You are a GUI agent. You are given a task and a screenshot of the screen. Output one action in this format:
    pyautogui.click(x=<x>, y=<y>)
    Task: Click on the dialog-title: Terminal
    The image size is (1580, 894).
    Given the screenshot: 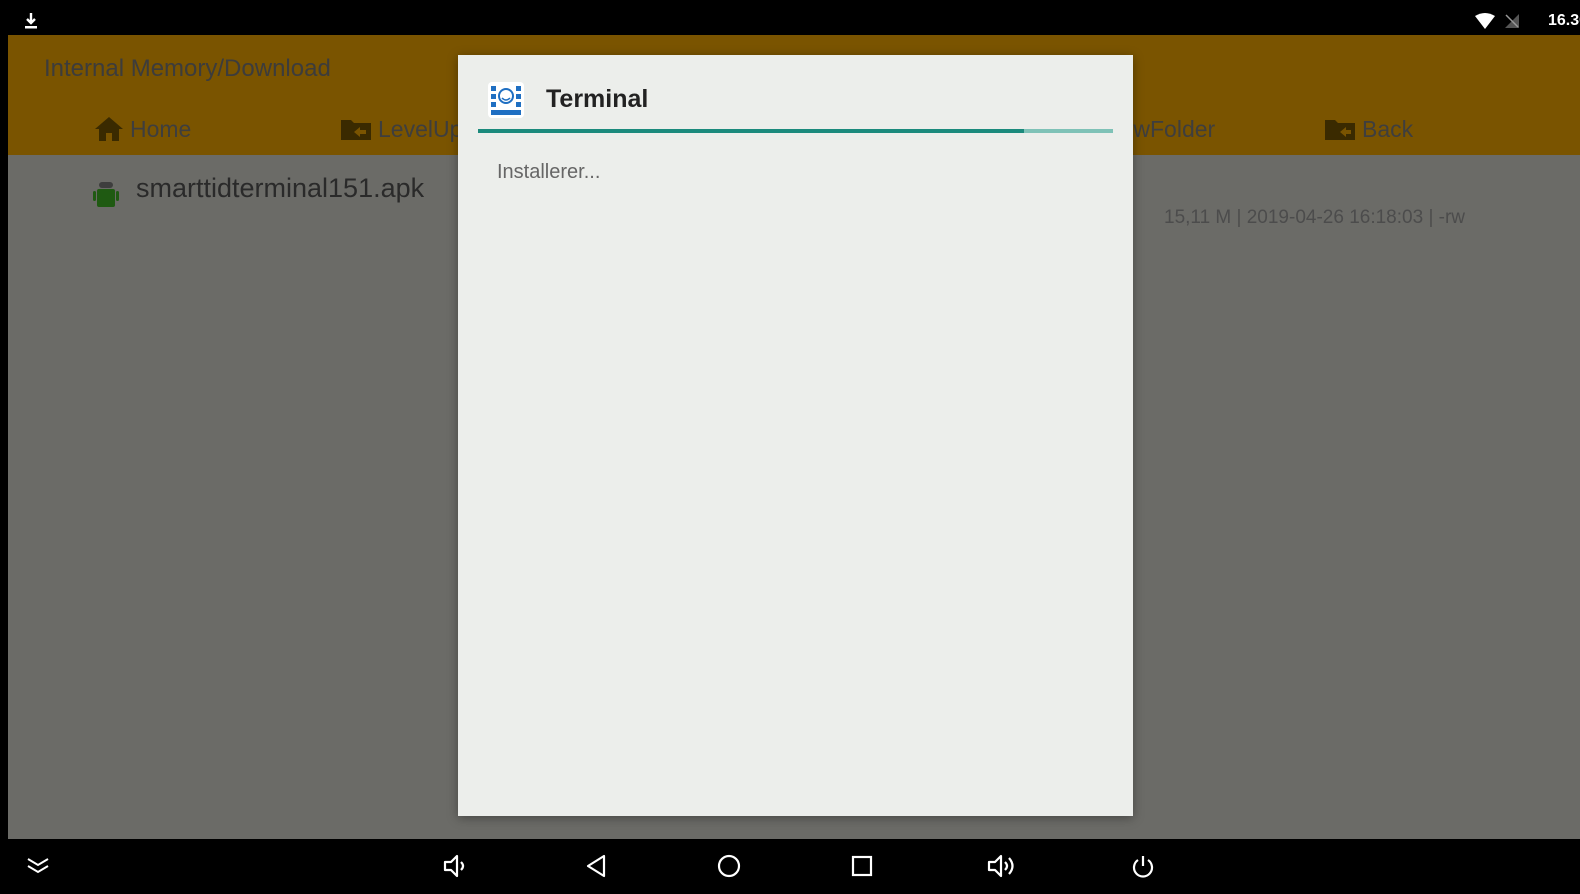 What is the action you would take?
    pyautogui.click(x=597, y=99)
    